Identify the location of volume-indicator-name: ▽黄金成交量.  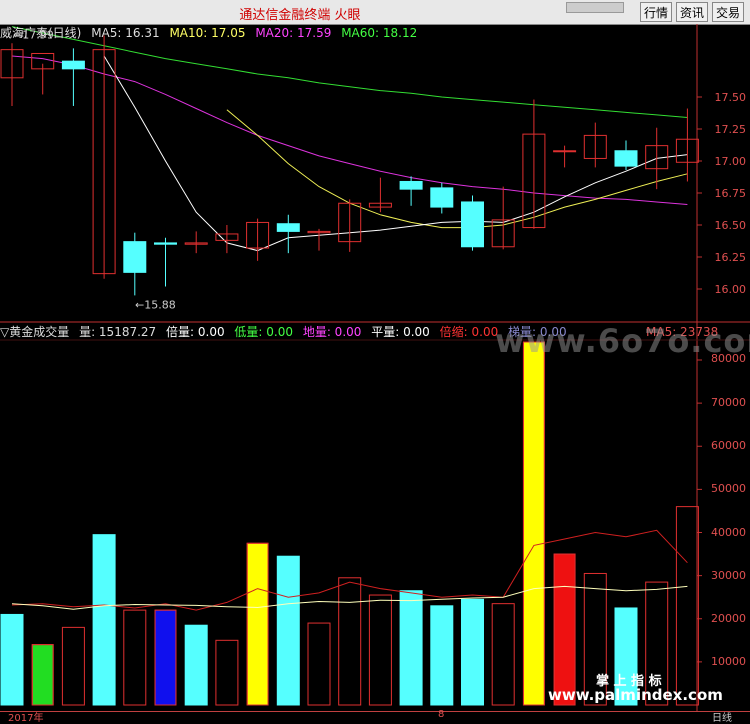
(35, 332).